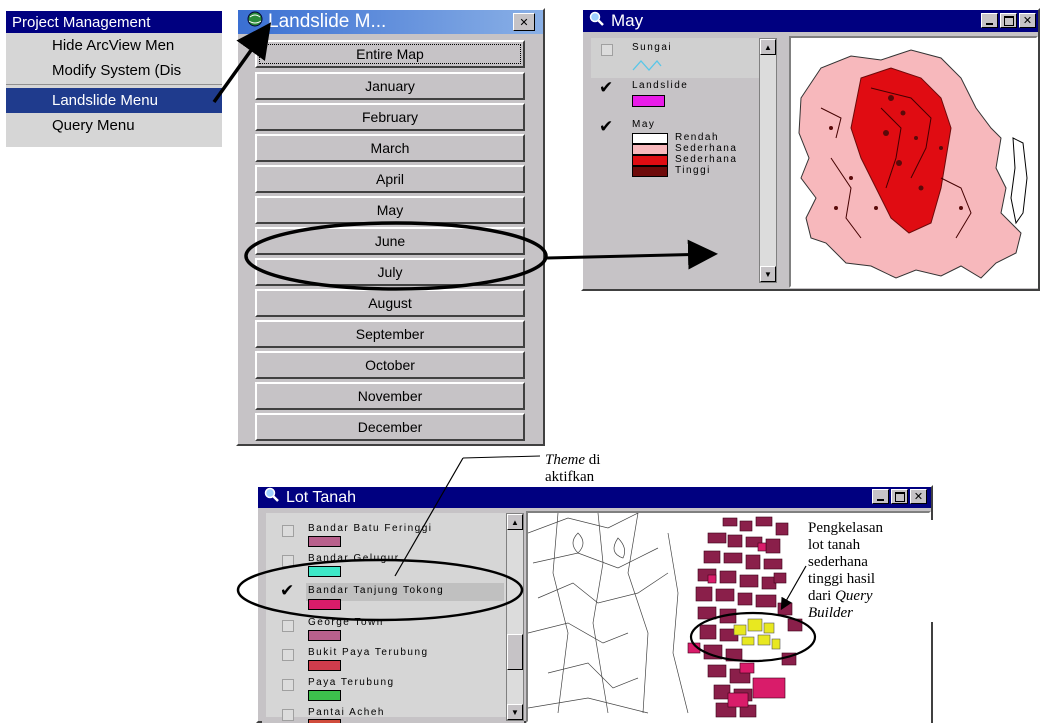 The image size is (1044, 723). I want to click on arrow-to-may-window, so click(632, 254).